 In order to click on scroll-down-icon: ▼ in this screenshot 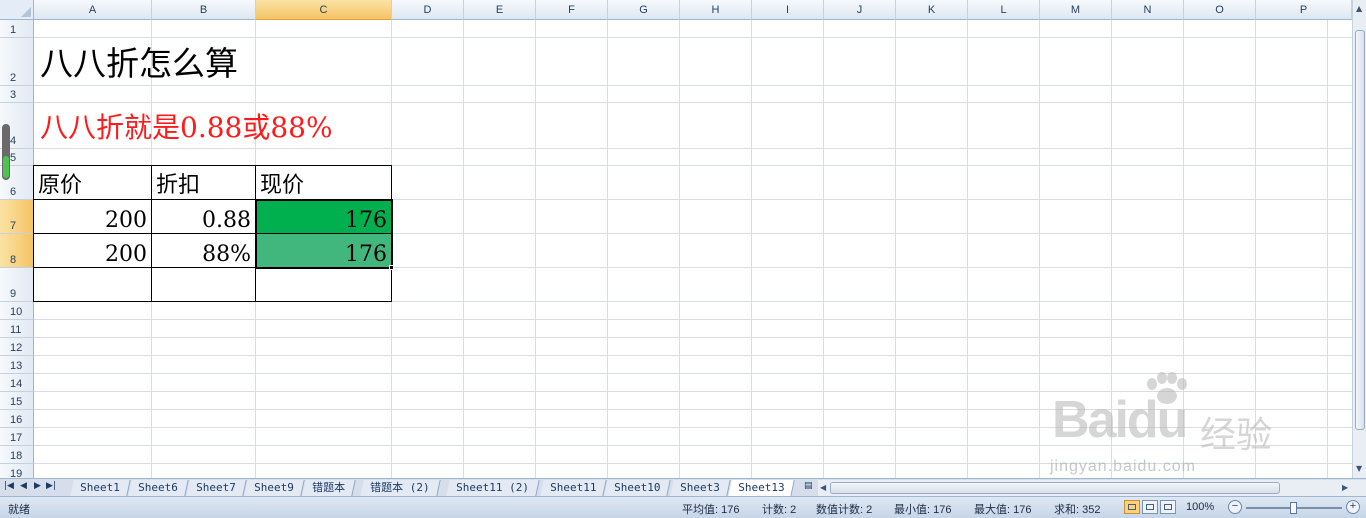, I will do `click(1359, 468)`.